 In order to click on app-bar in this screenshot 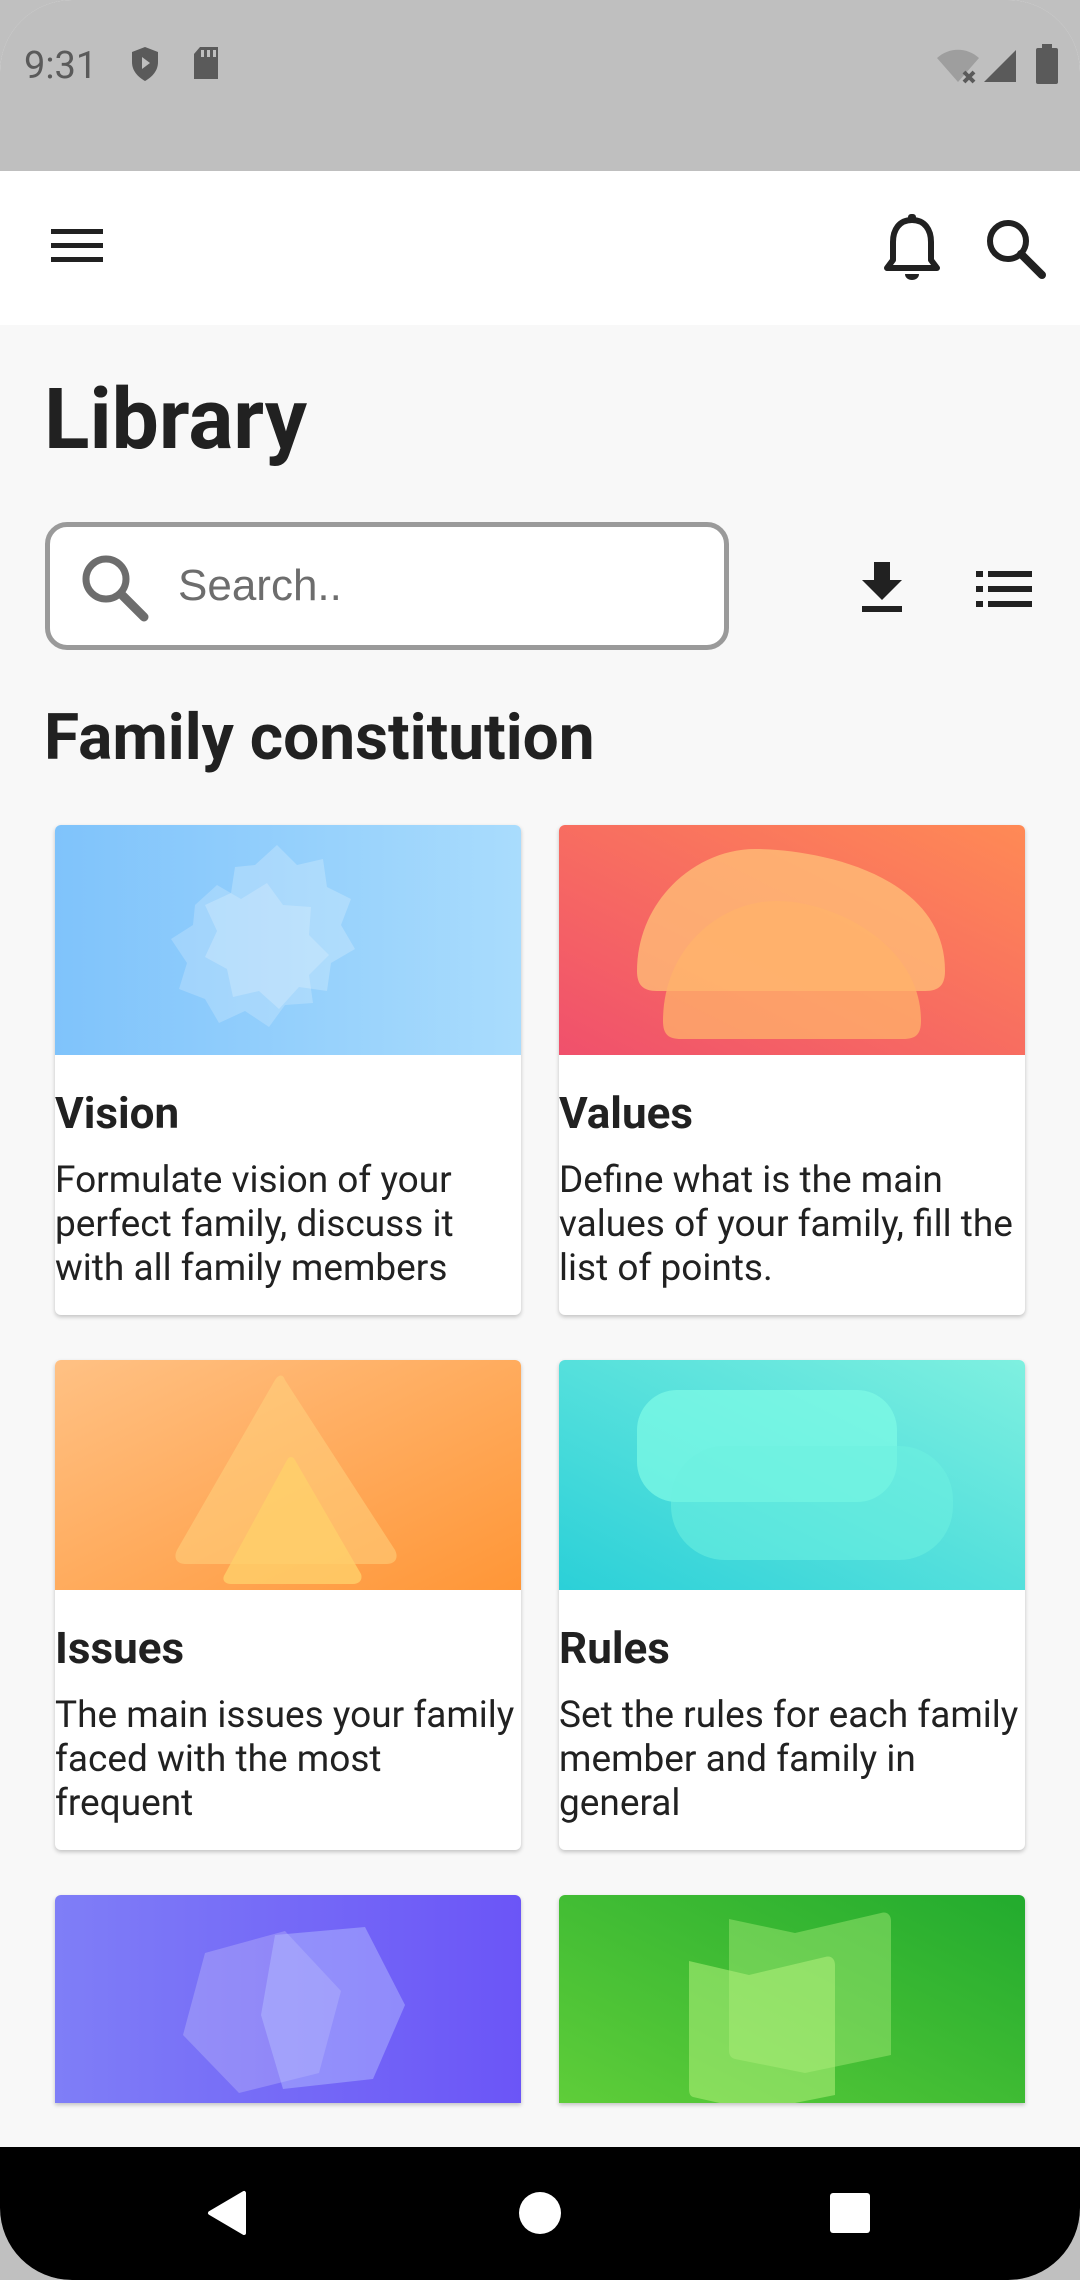, I will do `click(540, 248)`.